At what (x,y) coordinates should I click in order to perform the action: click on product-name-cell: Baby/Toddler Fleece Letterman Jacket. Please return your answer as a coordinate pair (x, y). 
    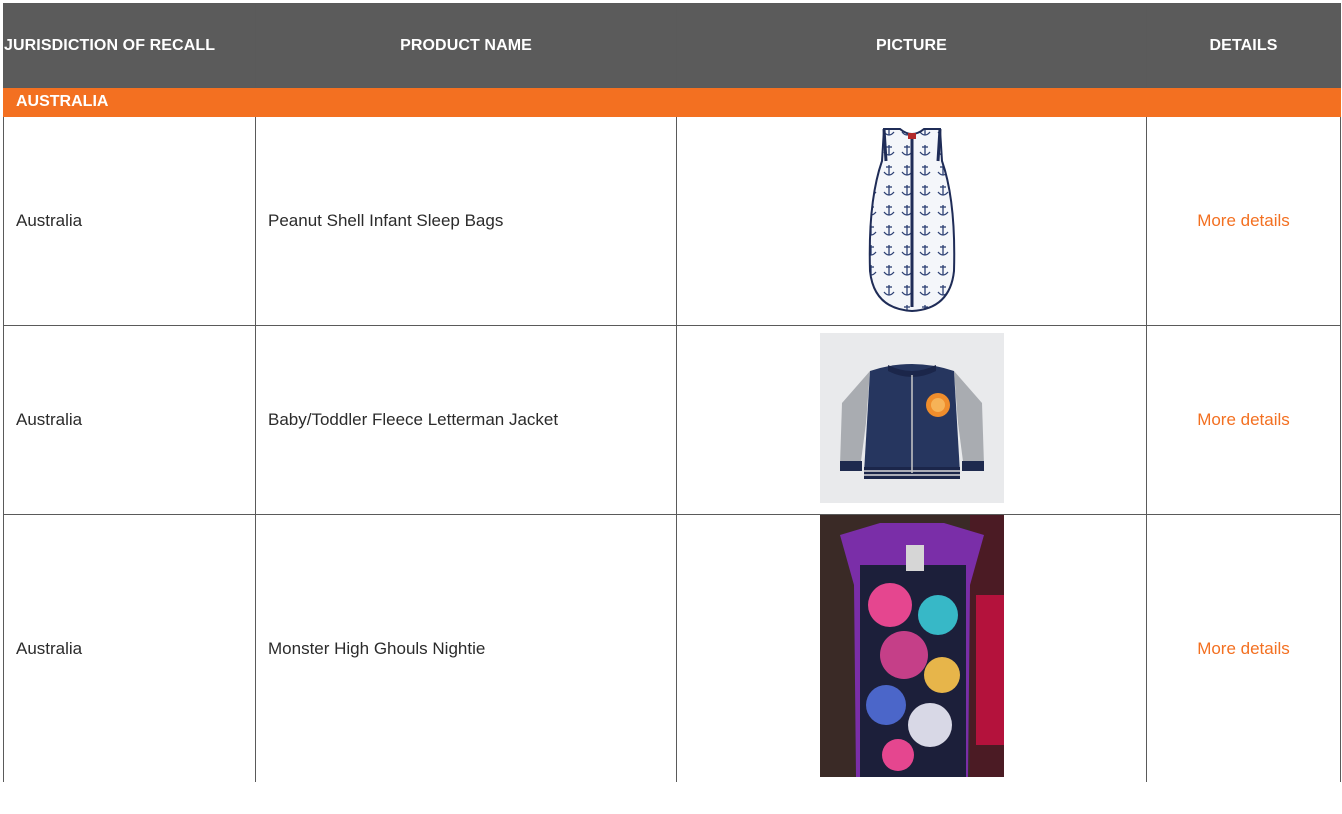
    Looking at the image, I should click on (466, 420).